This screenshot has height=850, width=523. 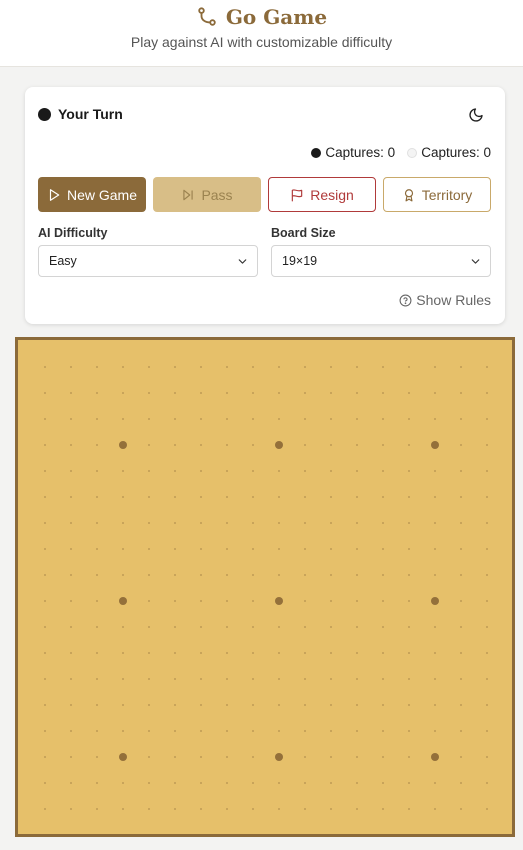 I want to click on theme-toggle-button, so click(x=476, y=115).